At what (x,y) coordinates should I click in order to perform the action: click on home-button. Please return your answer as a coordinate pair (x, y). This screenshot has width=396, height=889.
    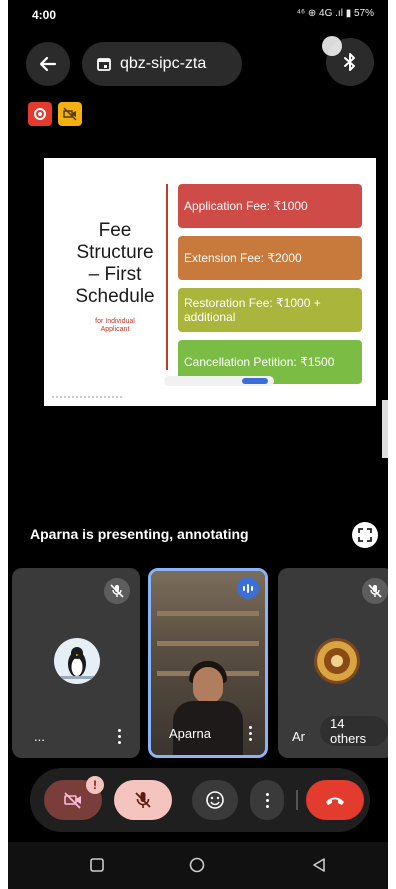
    Looking at the image, I should click on (197, 865).